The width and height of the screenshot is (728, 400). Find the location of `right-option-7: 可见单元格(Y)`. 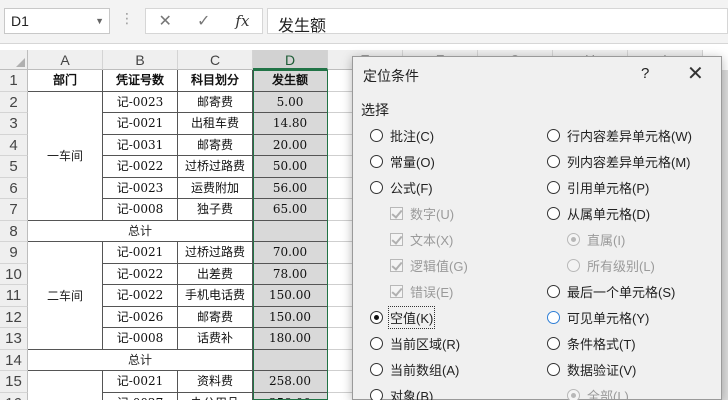

right-option-7: 可见单元格(Y) is located at coordinates (598, 317).